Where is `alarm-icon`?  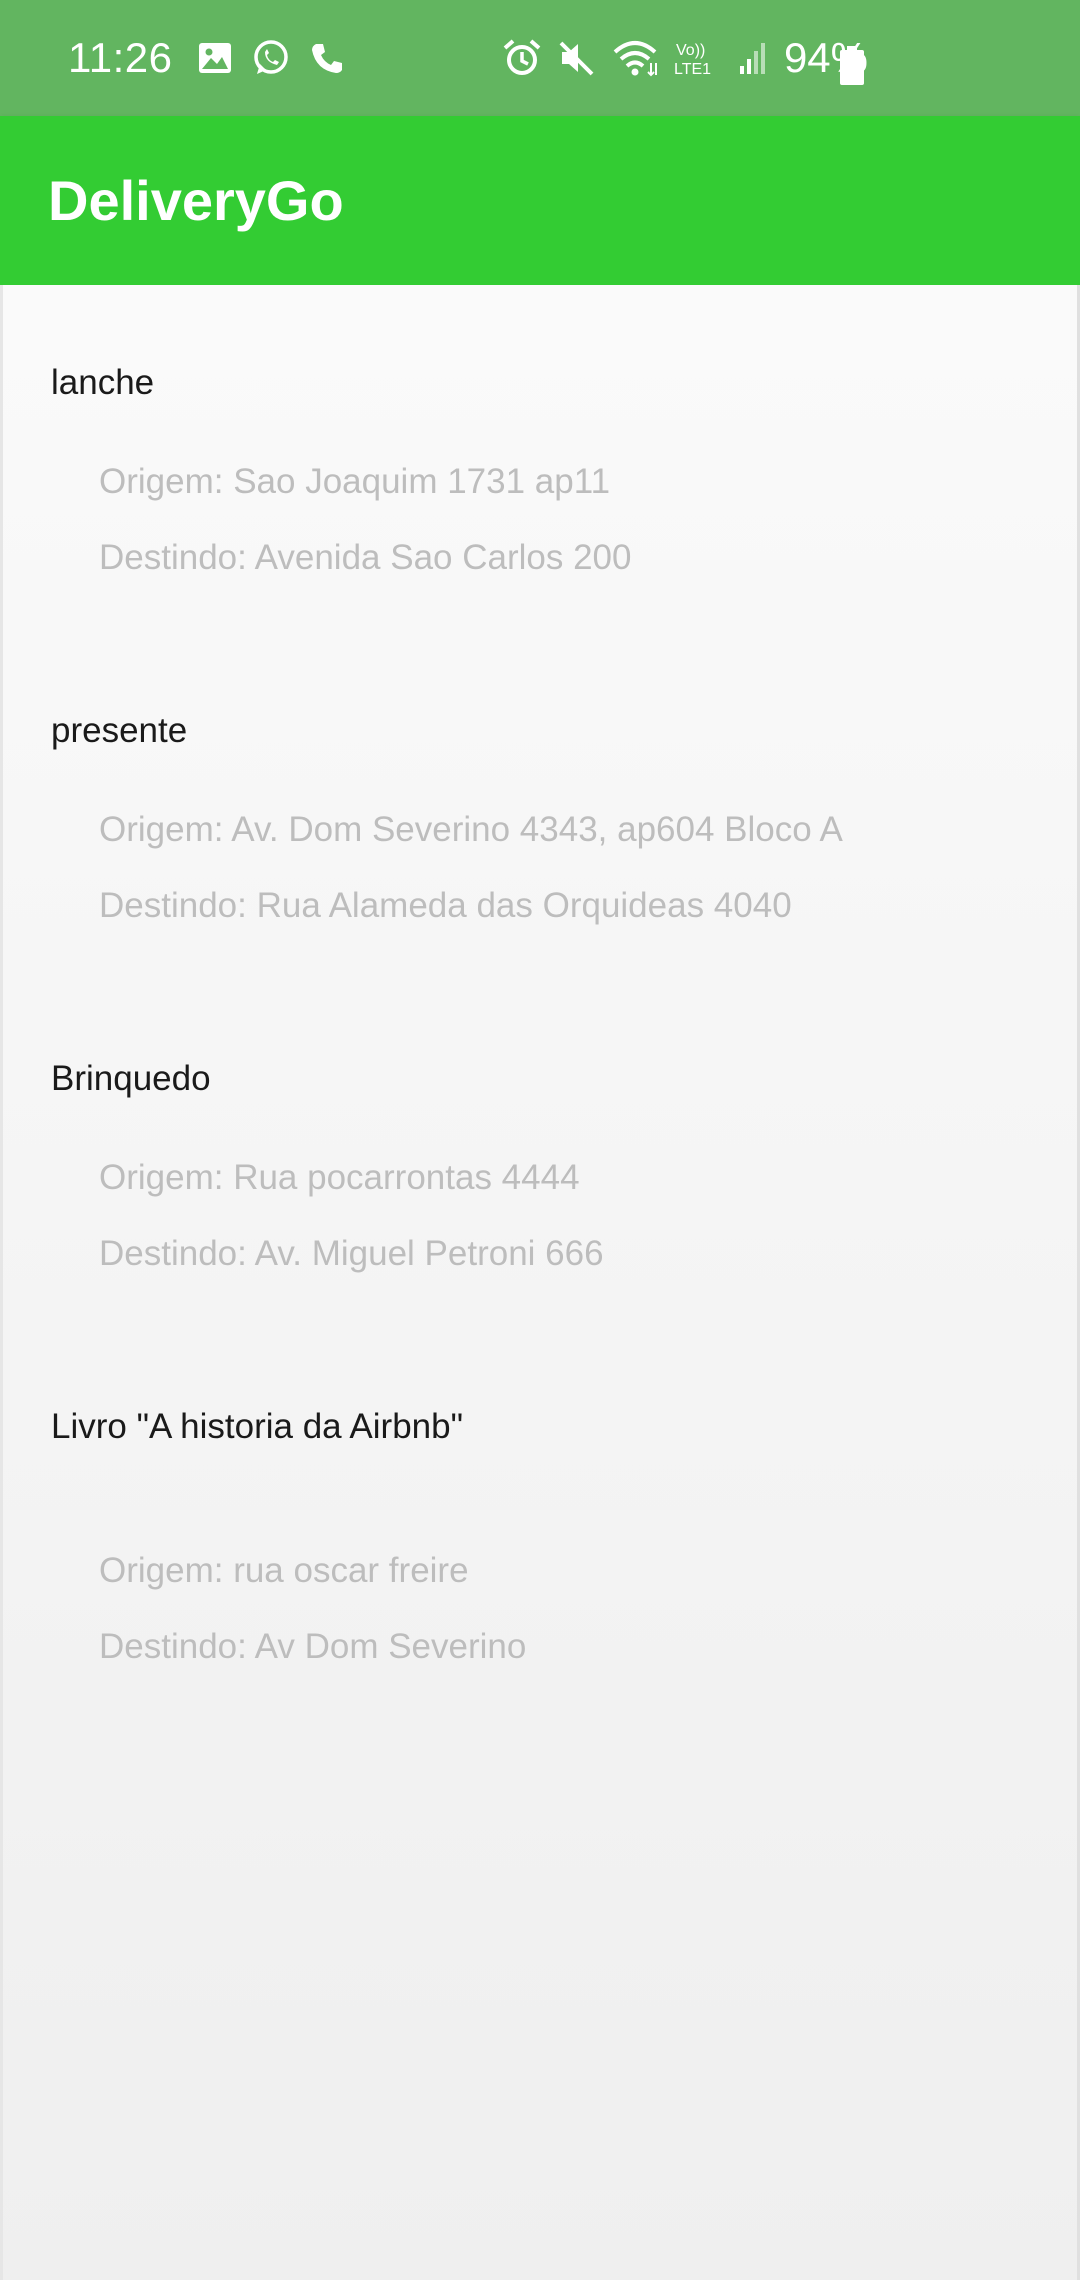 alarm-icon is located at coordinates (522, 58).